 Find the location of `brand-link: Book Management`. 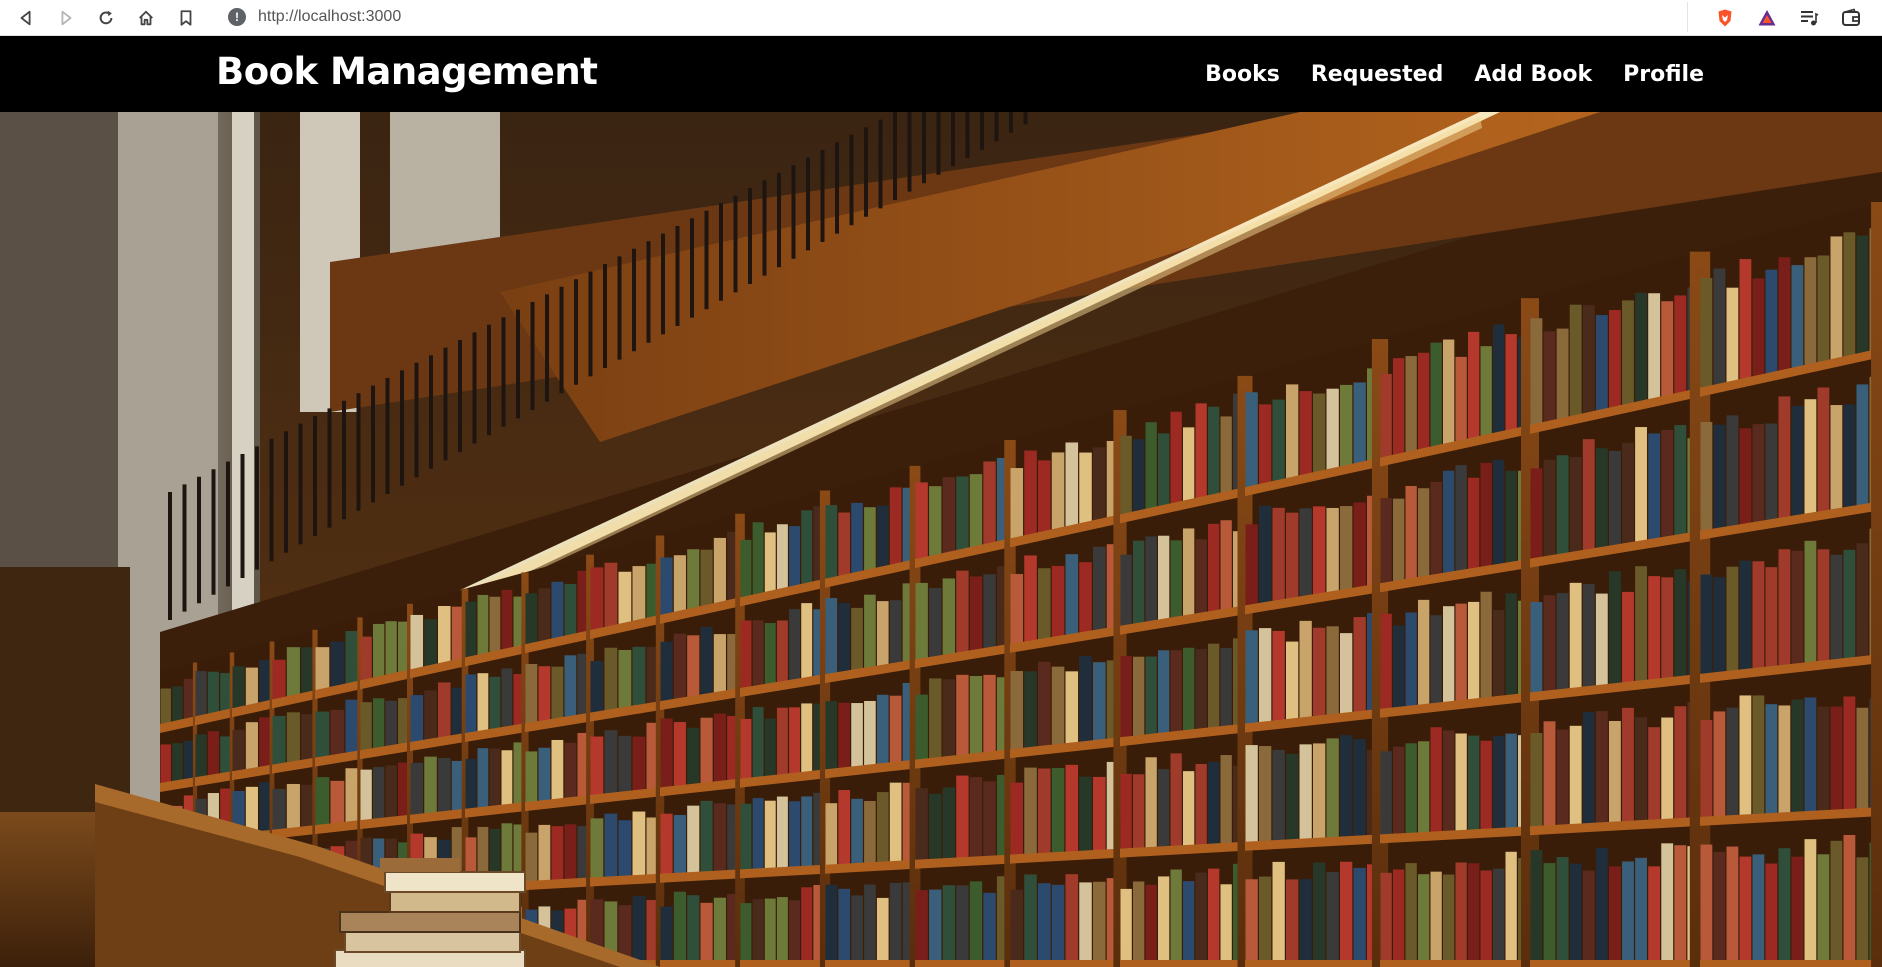

brand-link: Book Management is located at coordinates (407, 72).